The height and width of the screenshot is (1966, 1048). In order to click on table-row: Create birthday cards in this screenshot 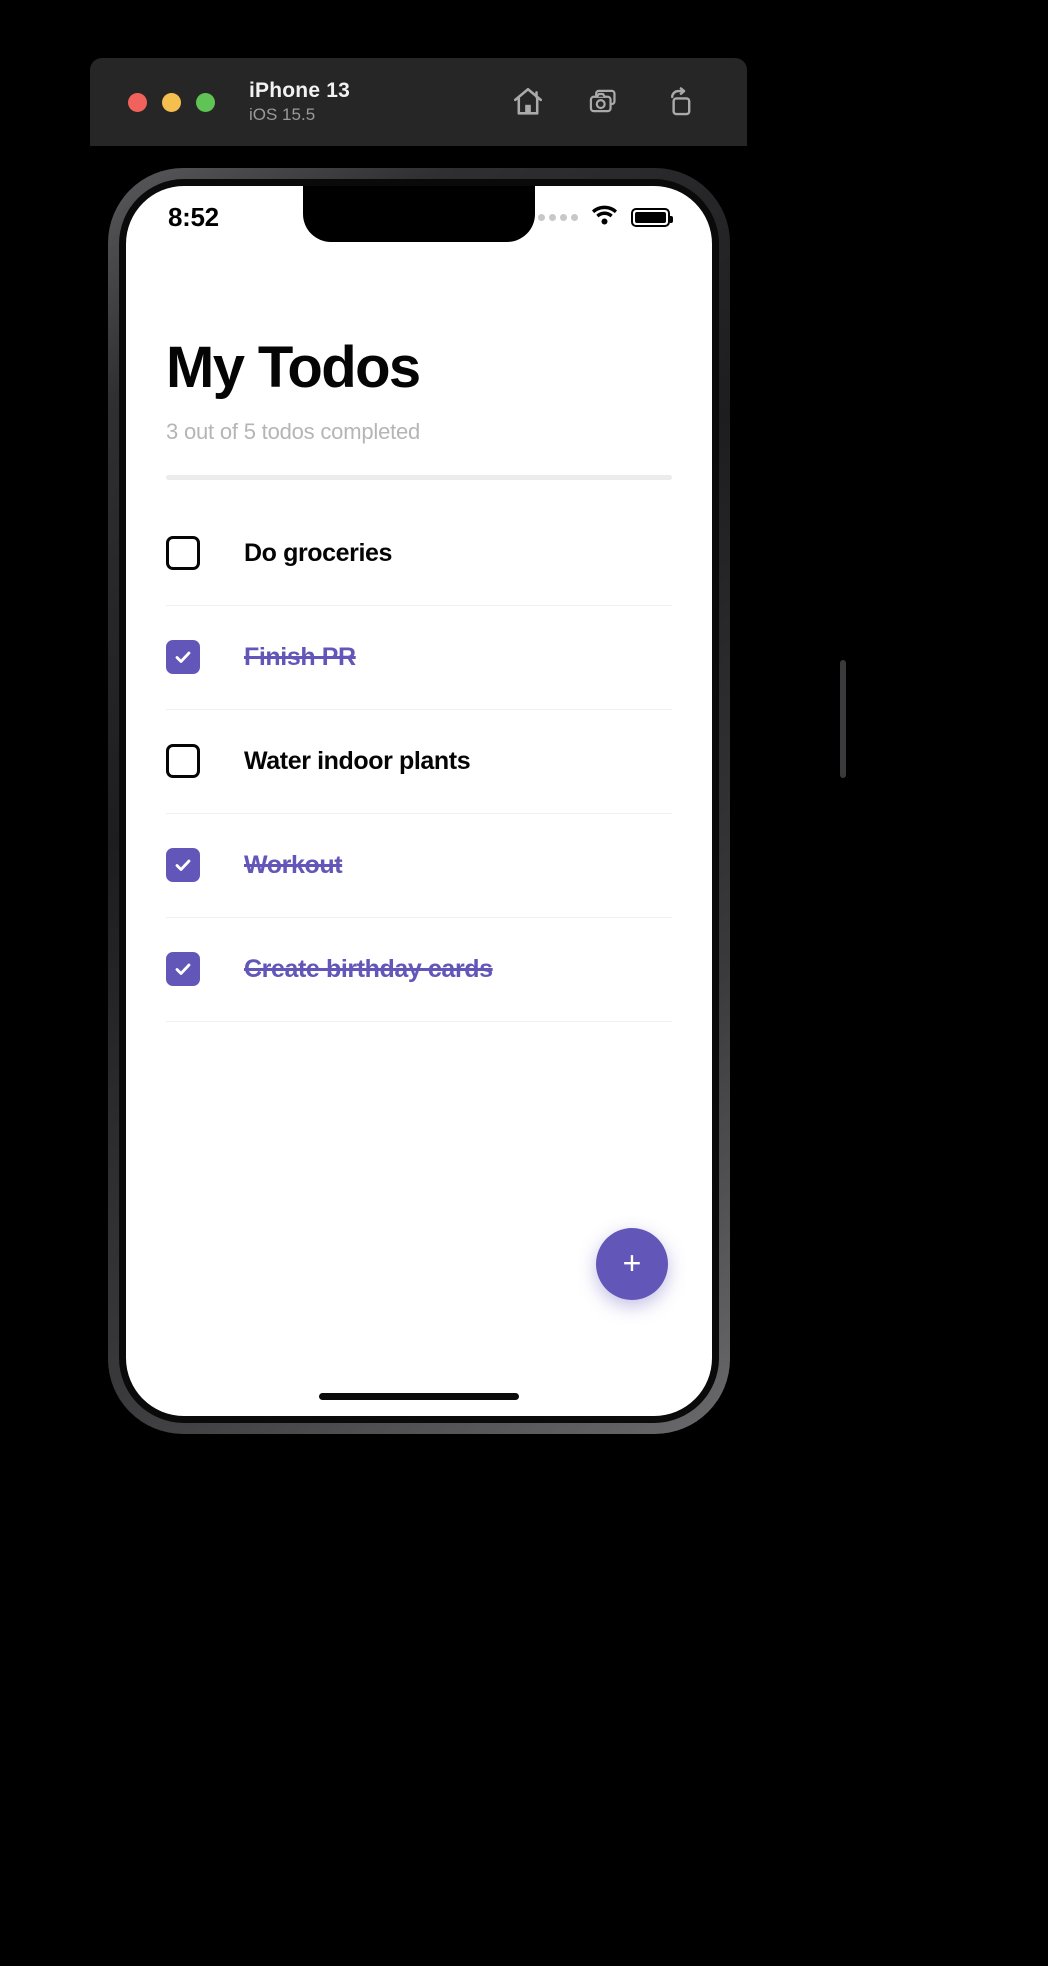, I will do `click(419, 970)`.